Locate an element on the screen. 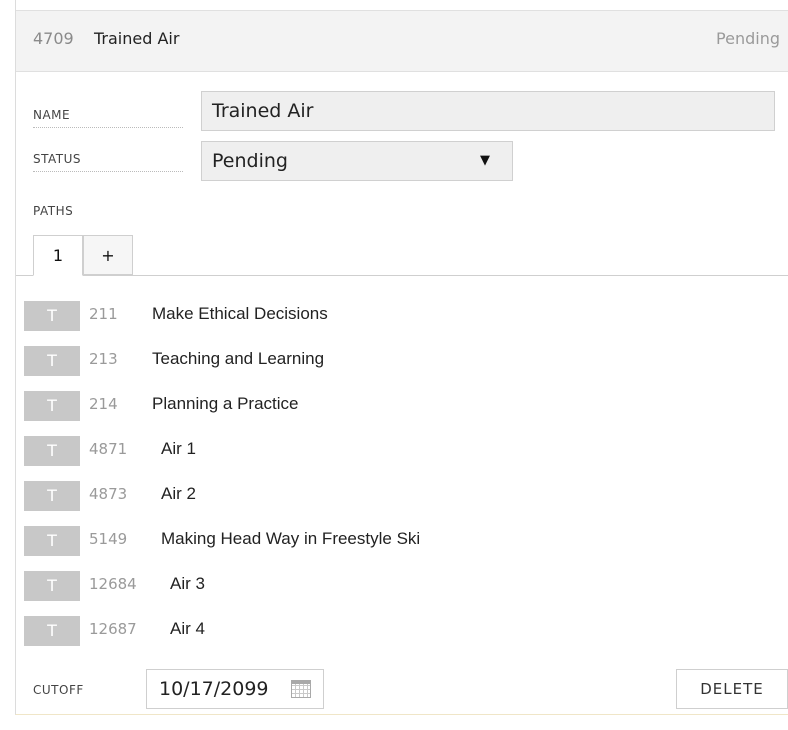  item-name: Teaching and Learning is located at coordinates (238, 358).